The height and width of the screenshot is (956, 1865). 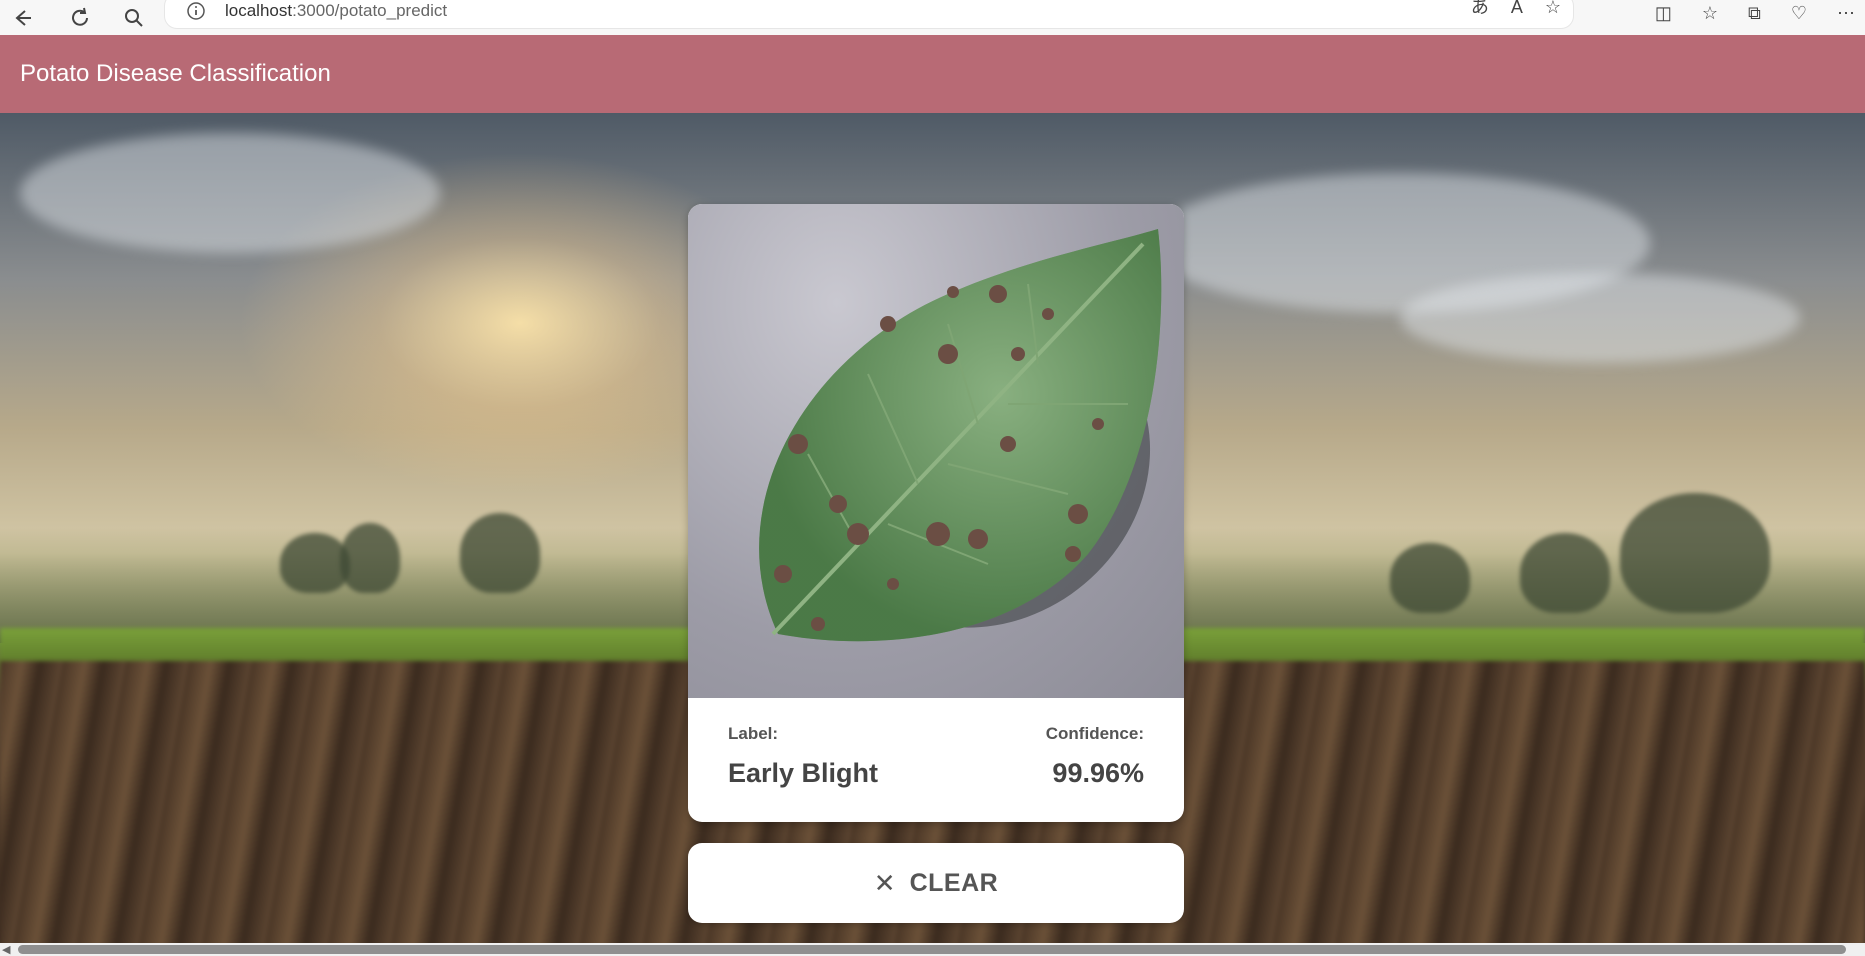 I want to click on scrollbar-thumb, so click(x=932, y=949).